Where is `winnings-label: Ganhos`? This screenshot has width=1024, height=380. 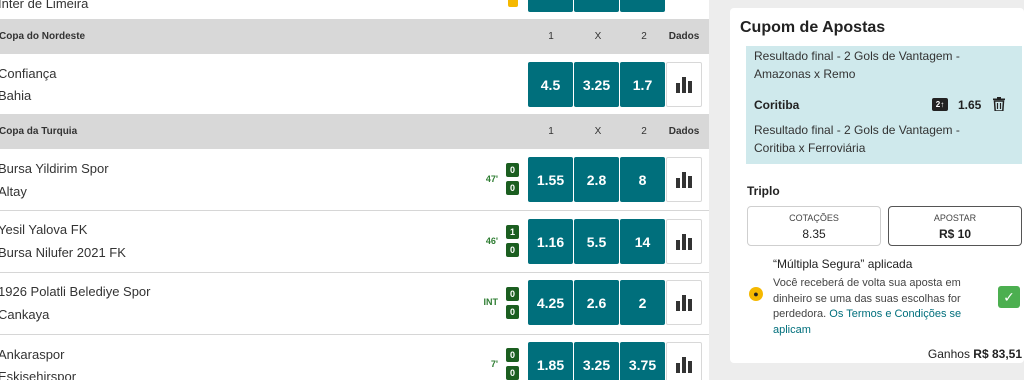
winnings-label: Ganhos is located at coordinates (948, 354).